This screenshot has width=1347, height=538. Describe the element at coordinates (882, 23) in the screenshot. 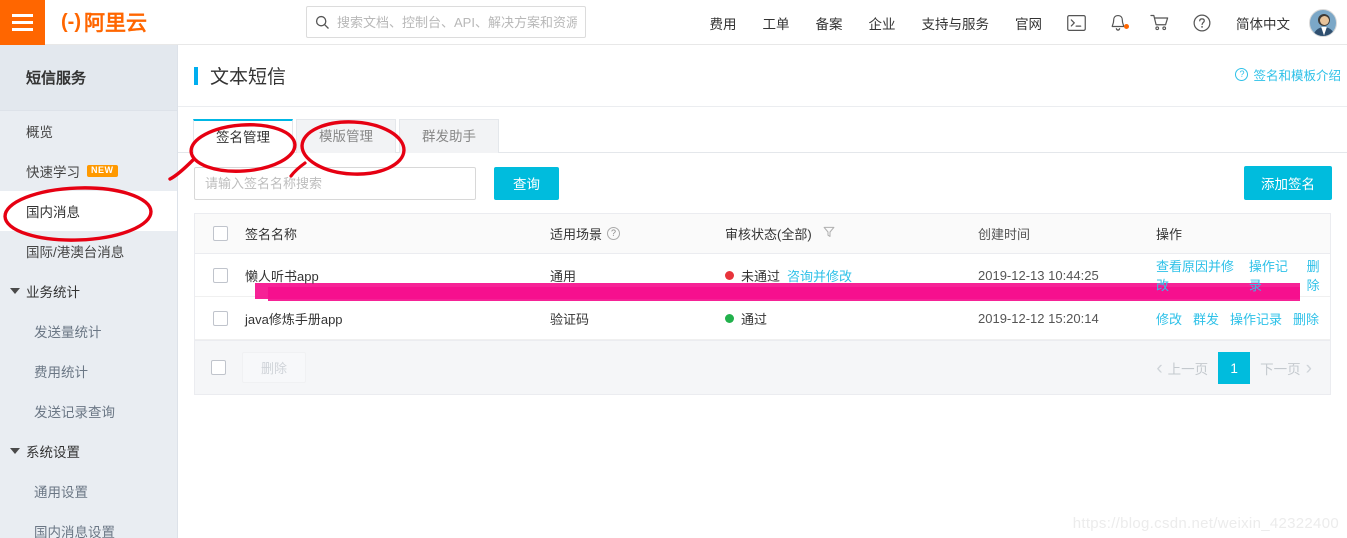

I see `nav-item-enterprise: 企业` at that location.